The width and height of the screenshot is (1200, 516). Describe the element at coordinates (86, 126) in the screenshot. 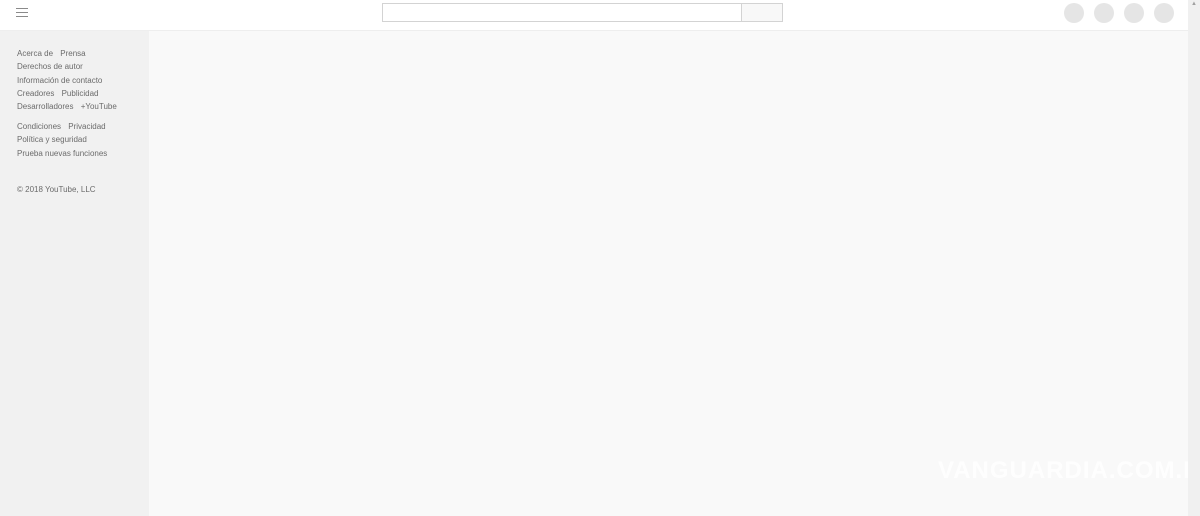

I see `footer-link-privacidad: Privacidad` at that location.